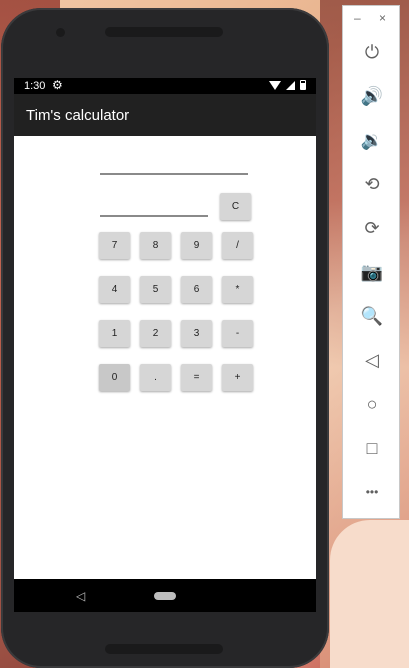  What do you see at coordinates (303, 85) in the screenshot?
I see `battery-icon` at bounding box center [303, 85].